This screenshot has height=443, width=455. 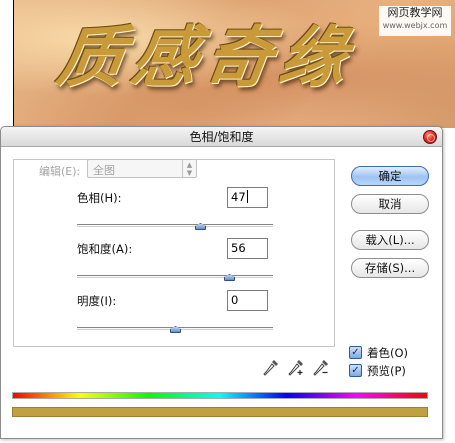 I want to click on lightness-input-value: 0, so click(x=235, y=300).